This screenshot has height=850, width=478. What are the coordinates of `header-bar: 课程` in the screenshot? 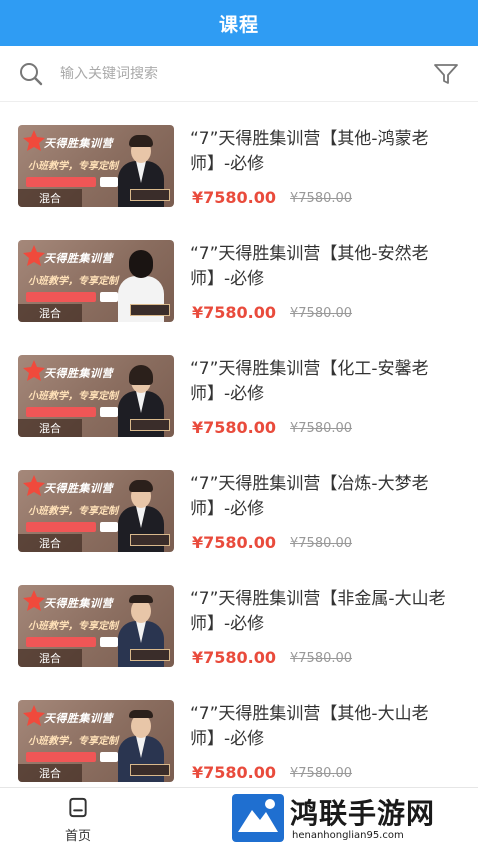 It's located at (239, 23).